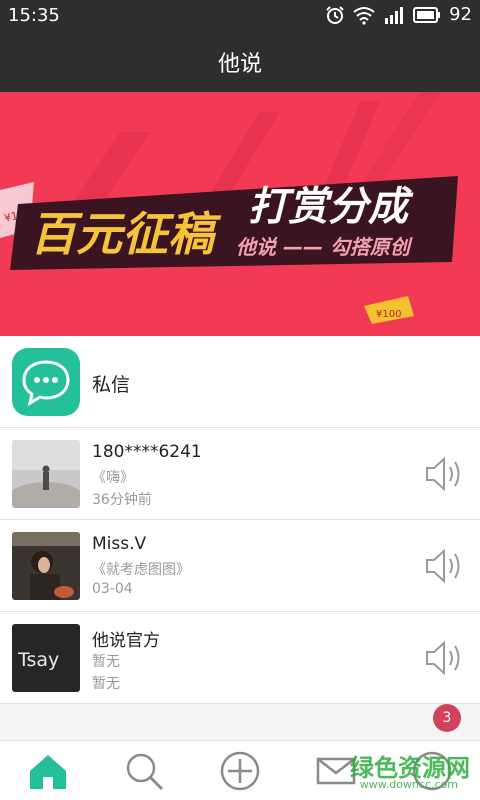 This screenshot has width=480, height=800. I want to click on alarm-icon, so click(335, 14).